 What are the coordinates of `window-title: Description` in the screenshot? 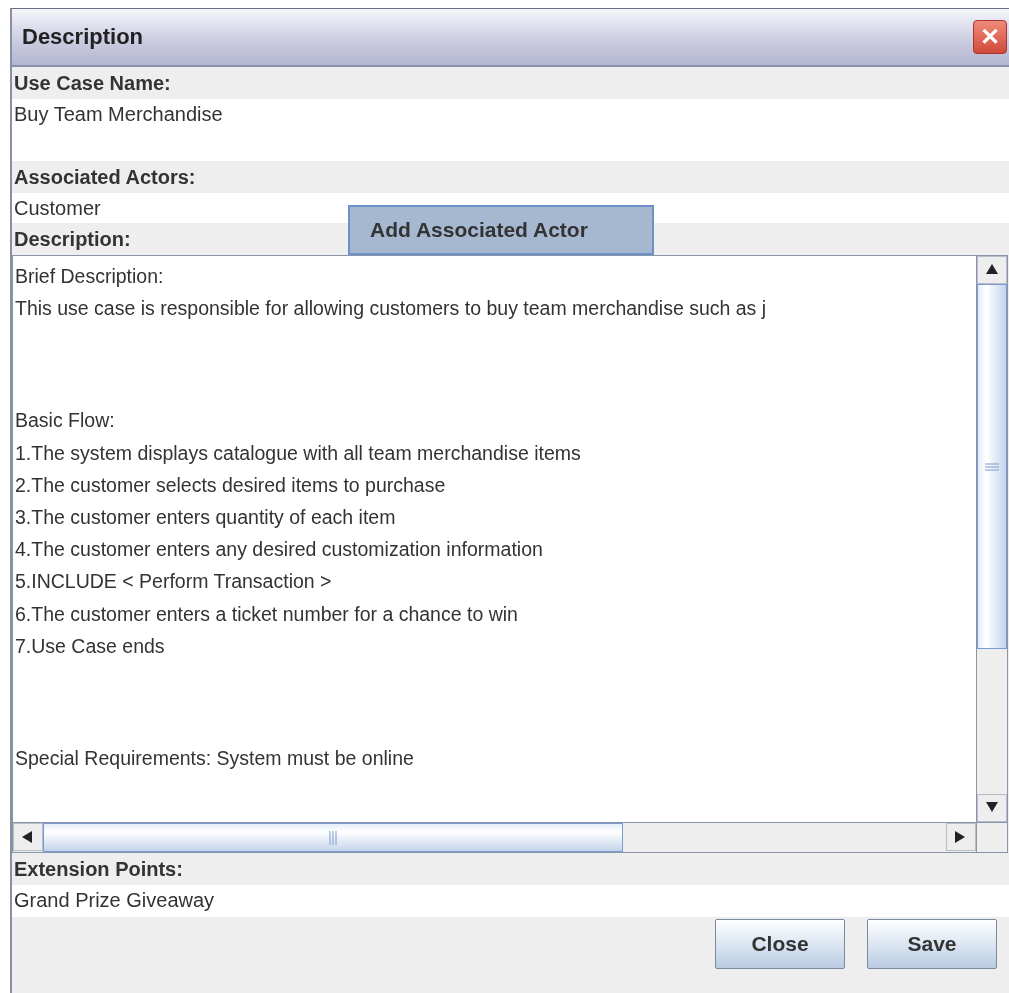 It's located at (83, 37).